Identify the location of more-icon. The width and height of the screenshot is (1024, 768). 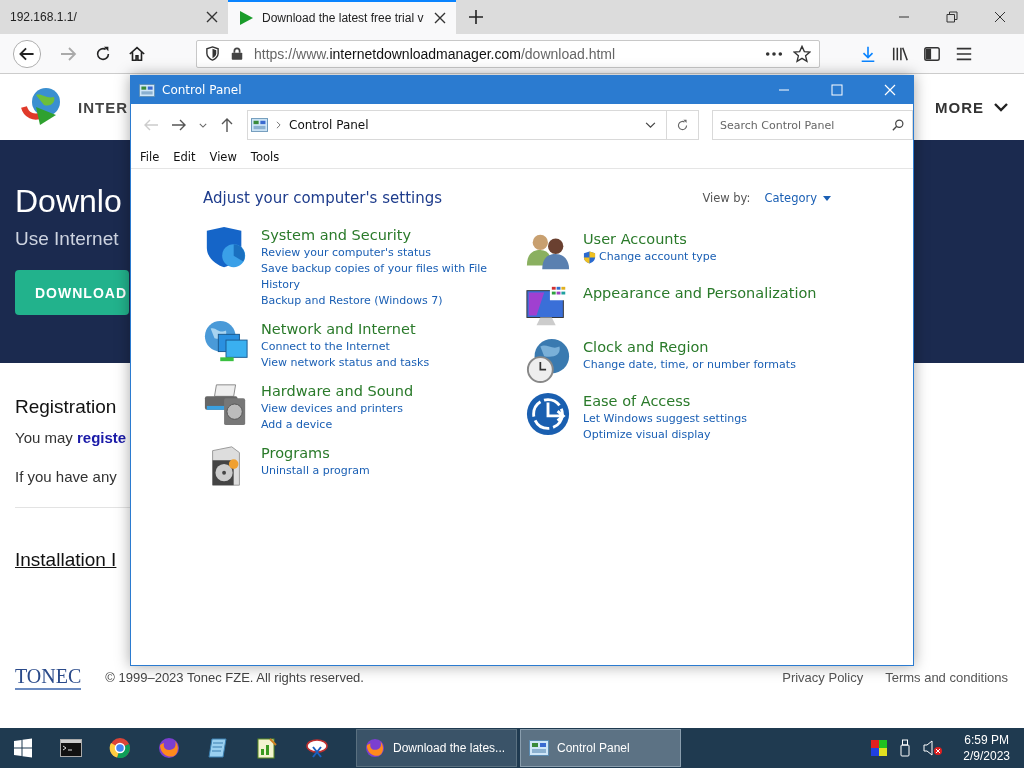
(774, 53).